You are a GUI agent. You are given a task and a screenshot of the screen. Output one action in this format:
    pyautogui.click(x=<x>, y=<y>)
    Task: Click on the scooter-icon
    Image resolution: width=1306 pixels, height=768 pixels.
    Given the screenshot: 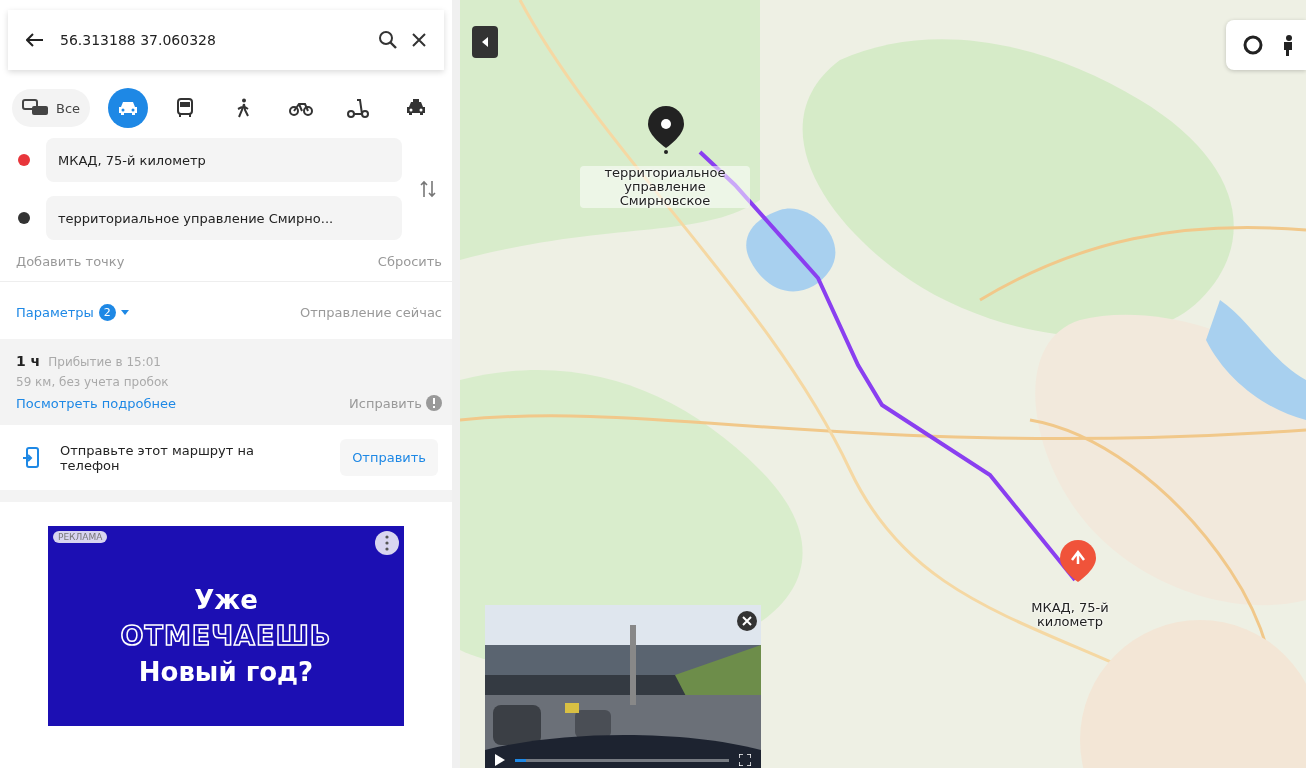 What is the action you would take?
    pyautogui.click(x=358, y=108)
    